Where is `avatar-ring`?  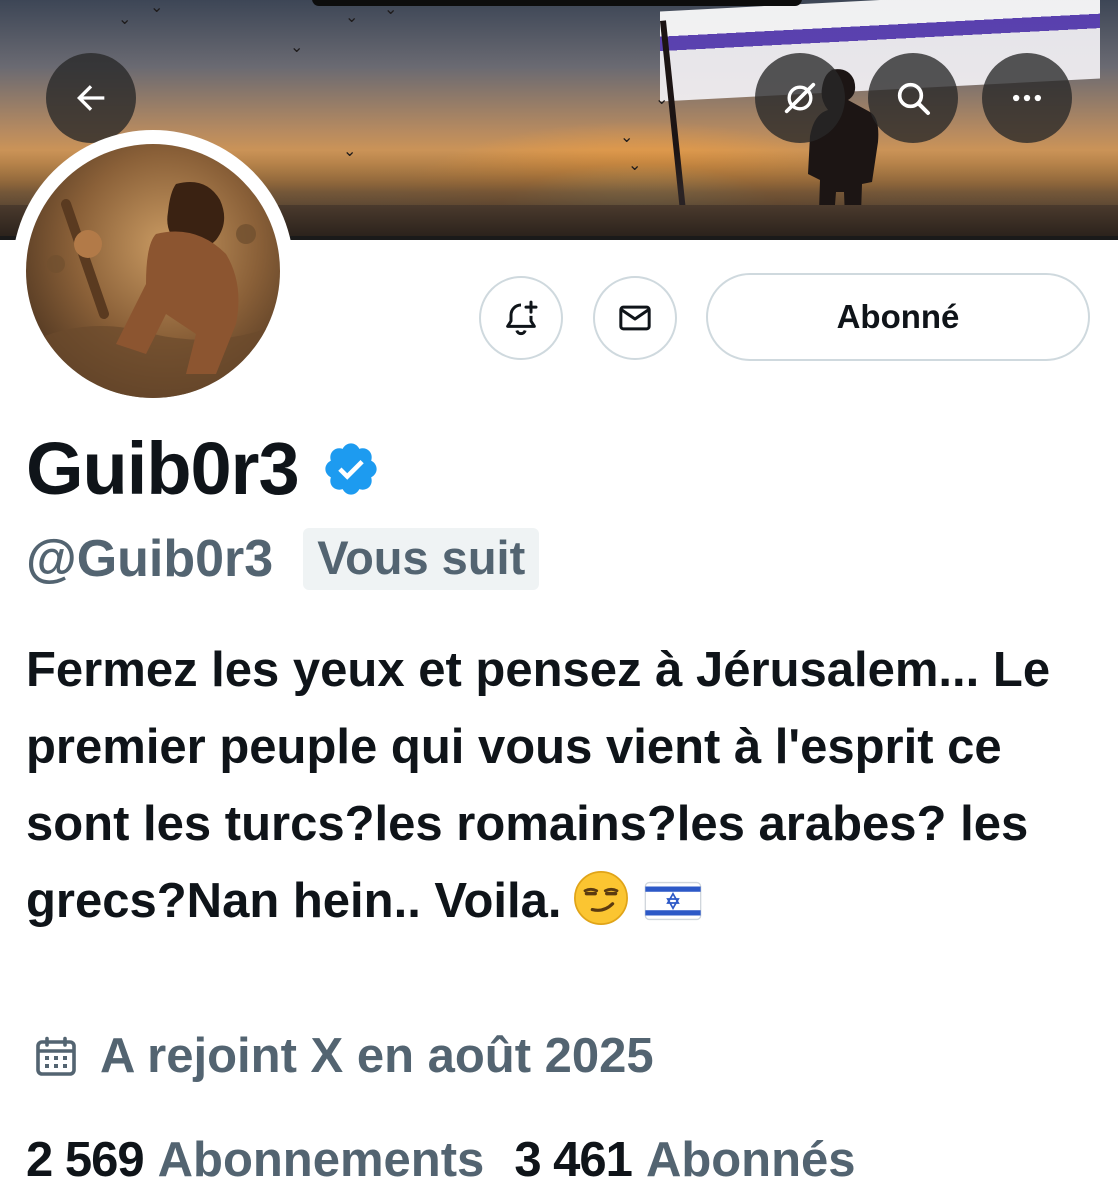 avatar-ring is located at coordinates (153, 271).